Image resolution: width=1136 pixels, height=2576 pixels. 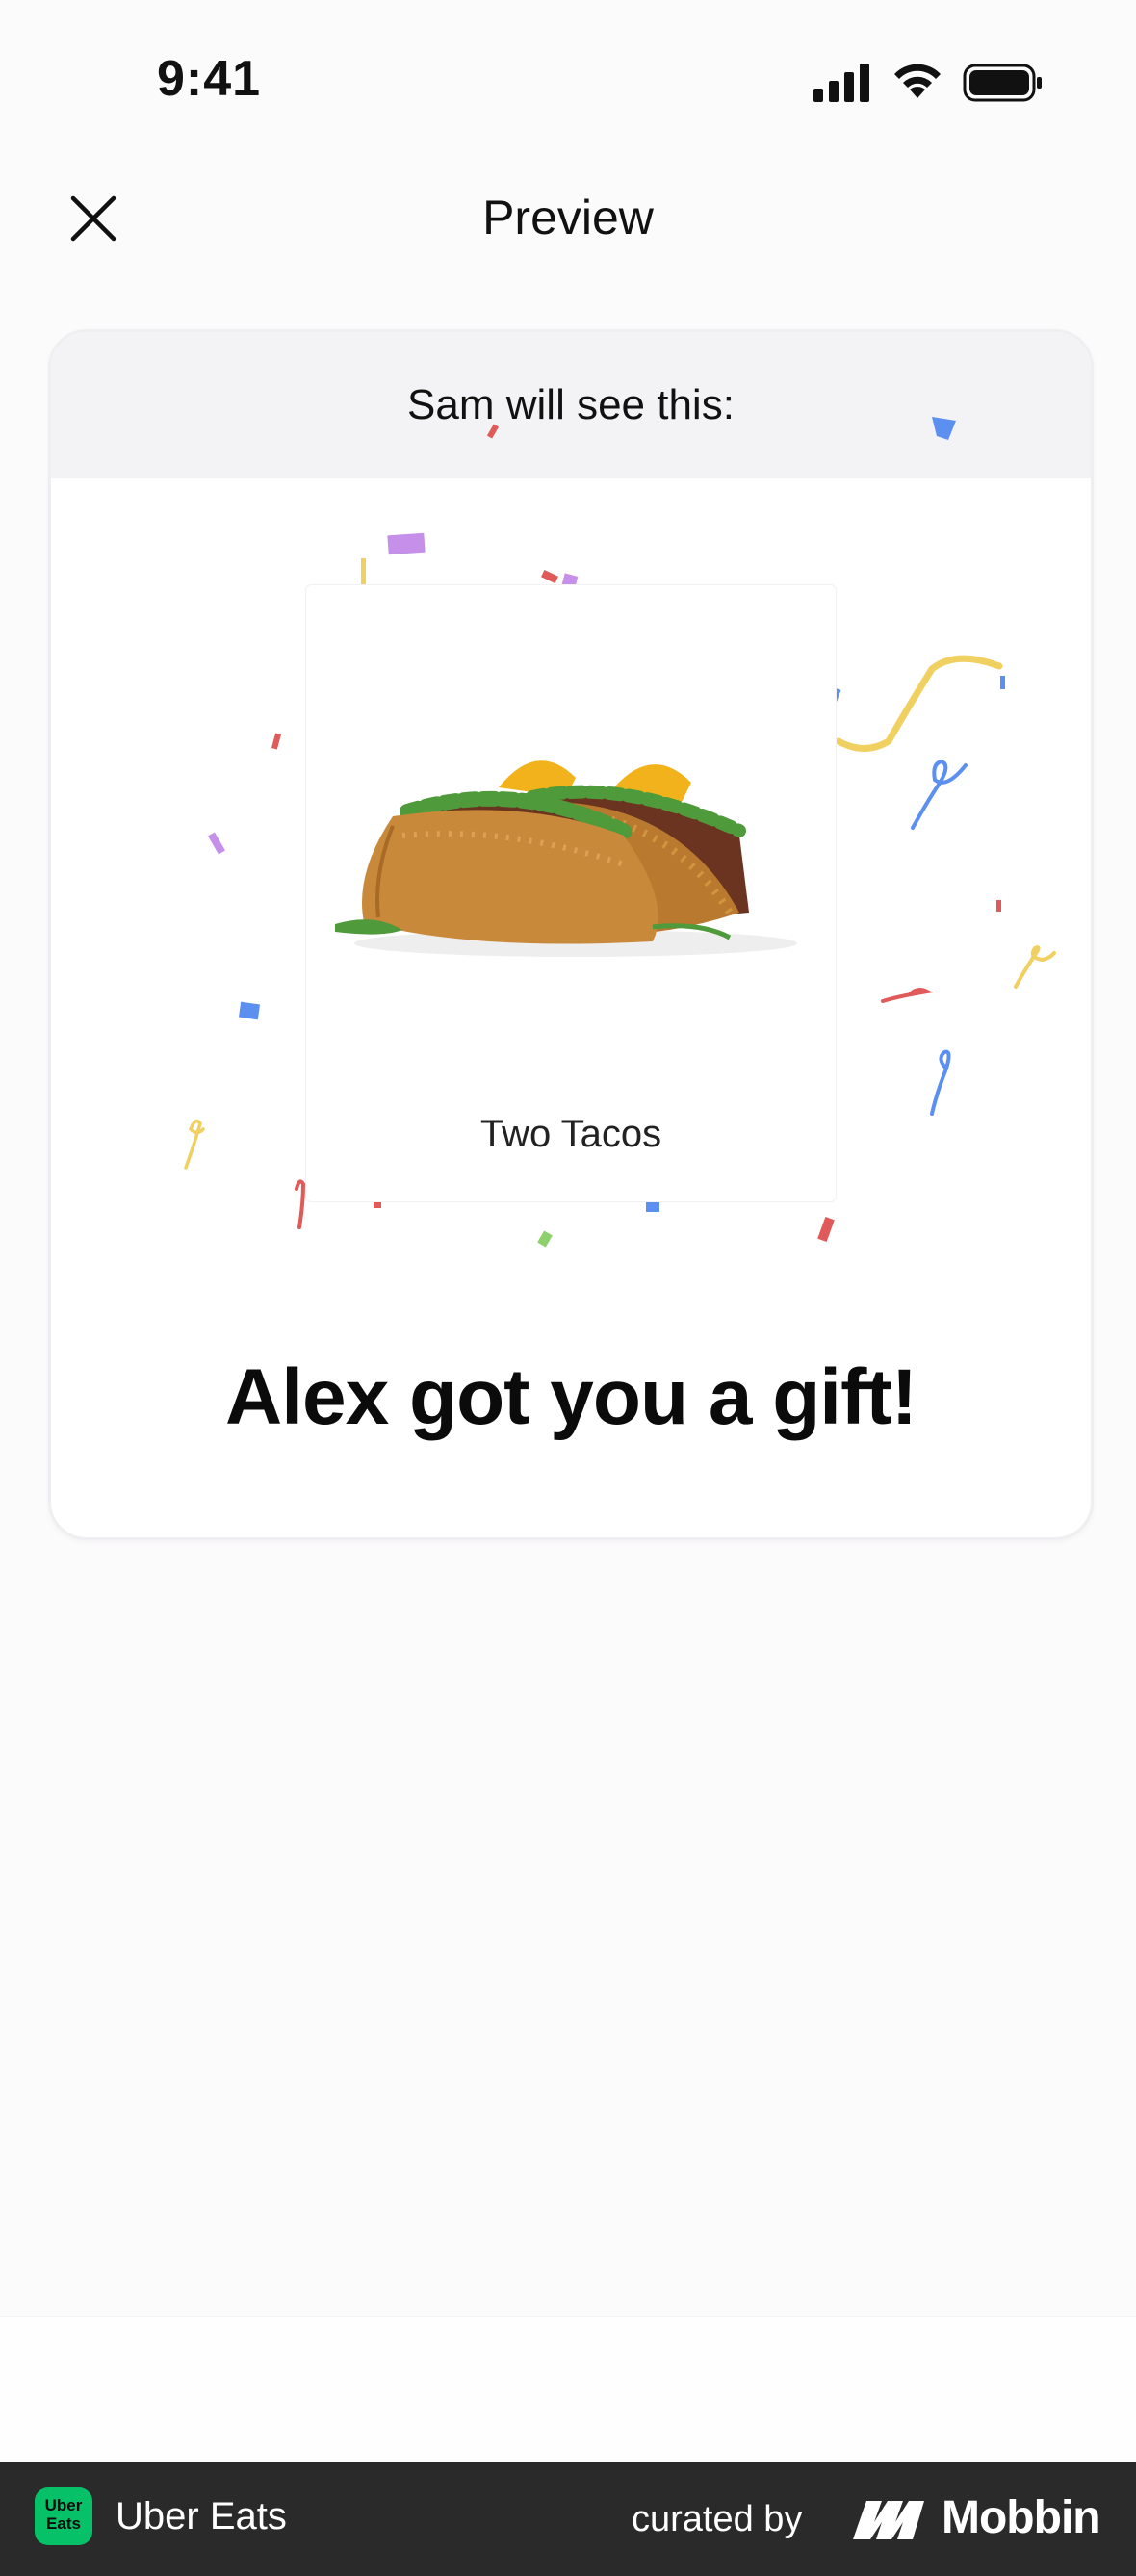 I want to click on bottom-area, so click(x=568, y=2390).